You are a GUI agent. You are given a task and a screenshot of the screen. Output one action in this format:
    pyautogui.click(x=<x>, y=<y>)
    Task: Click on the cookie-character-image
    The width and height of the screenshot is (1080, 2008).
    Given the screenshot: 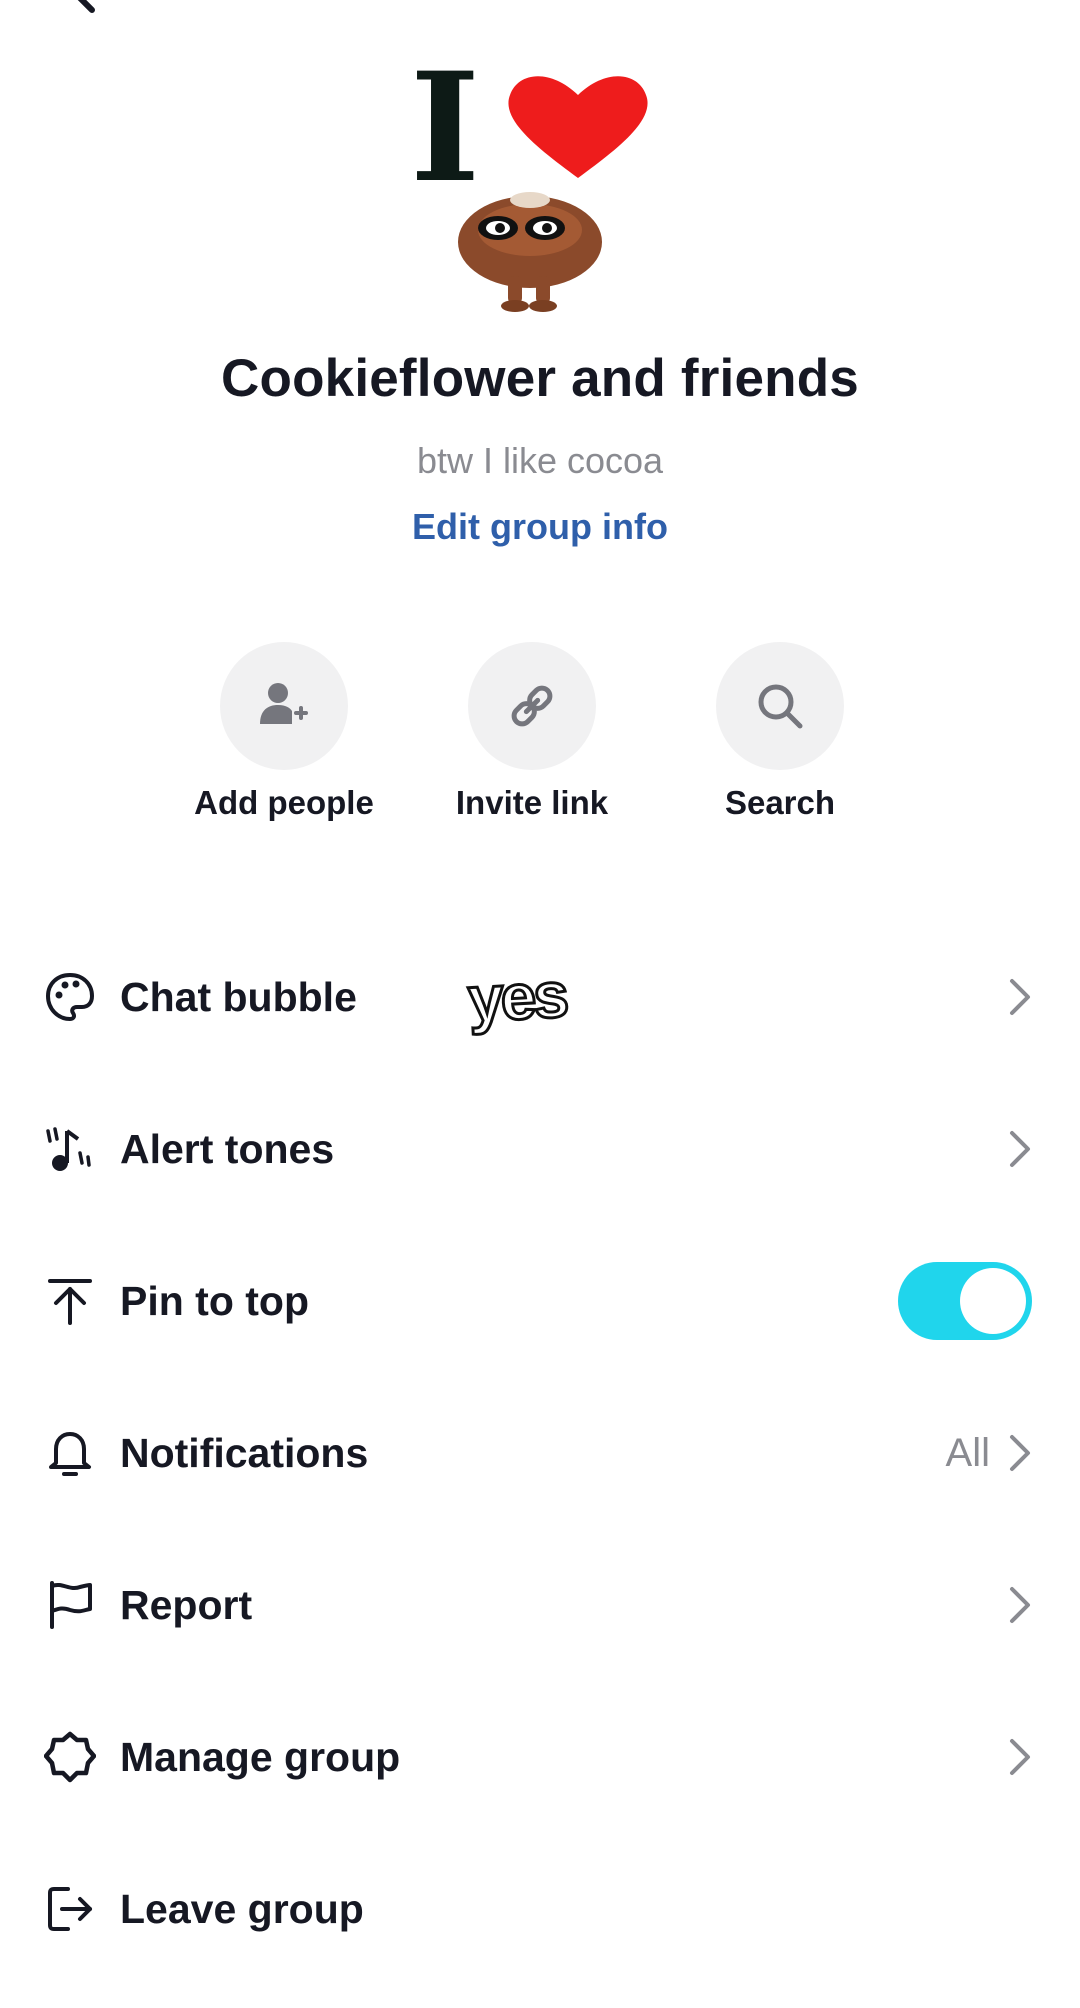 What is the action you would take?
    pyautogui.click(x=530, y=252)
    